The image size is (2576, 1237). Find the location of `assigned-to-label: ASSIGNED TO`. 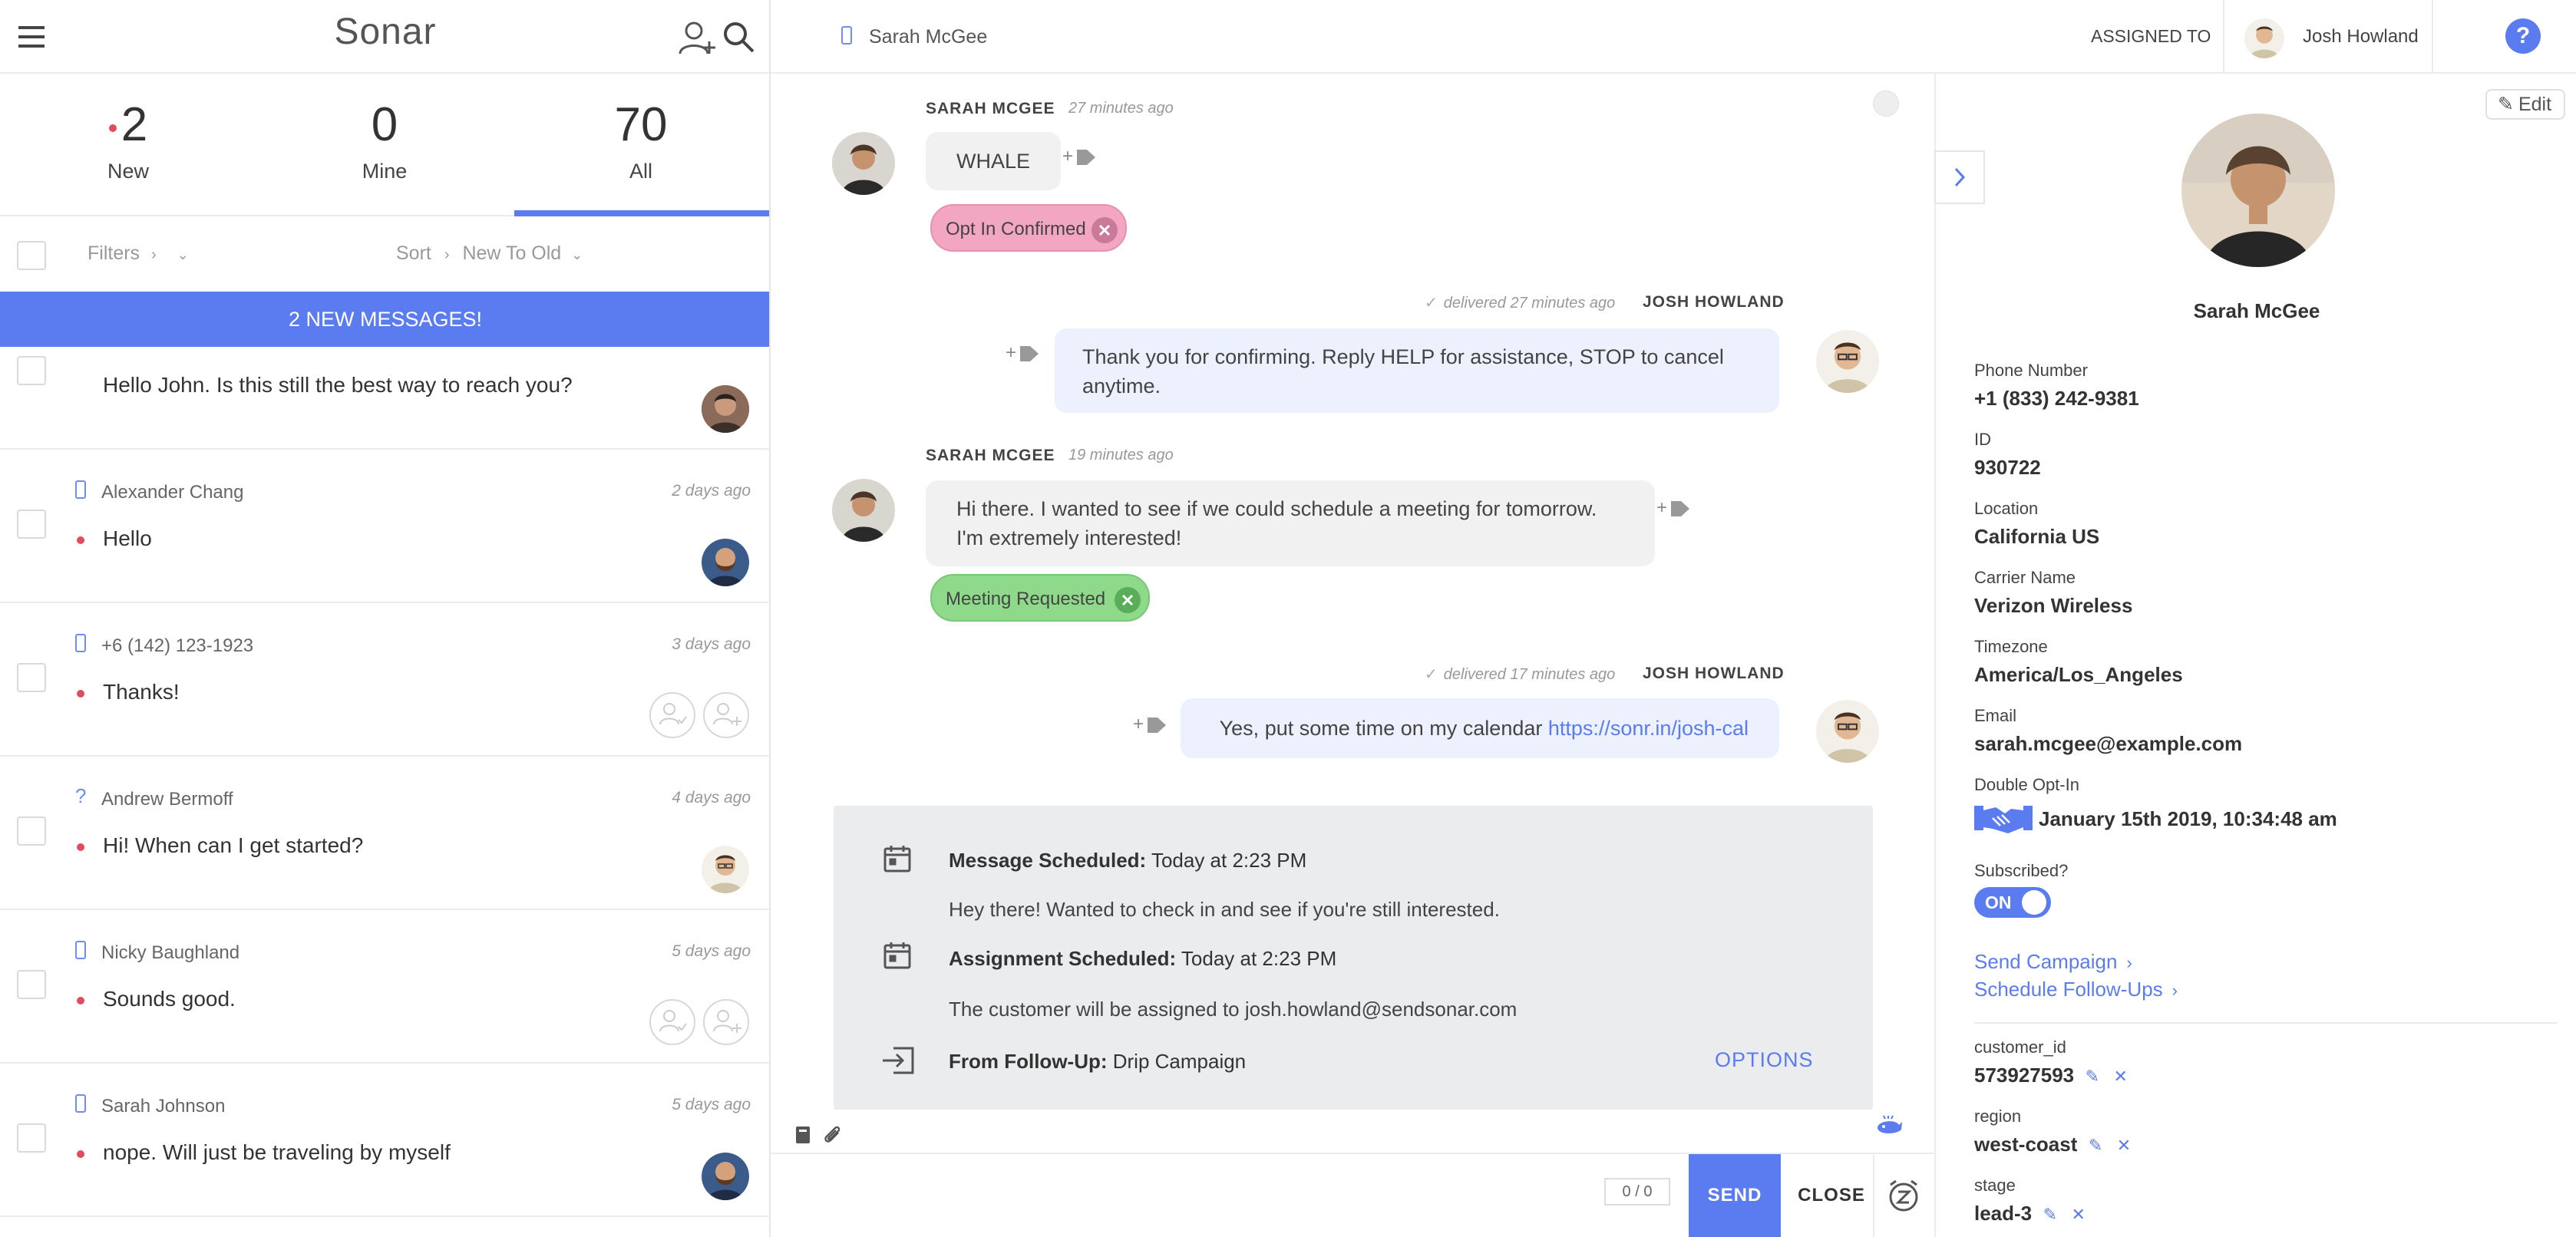

assigned-to-label: ASSIGNED TO is located at coordinates (2151, 36).